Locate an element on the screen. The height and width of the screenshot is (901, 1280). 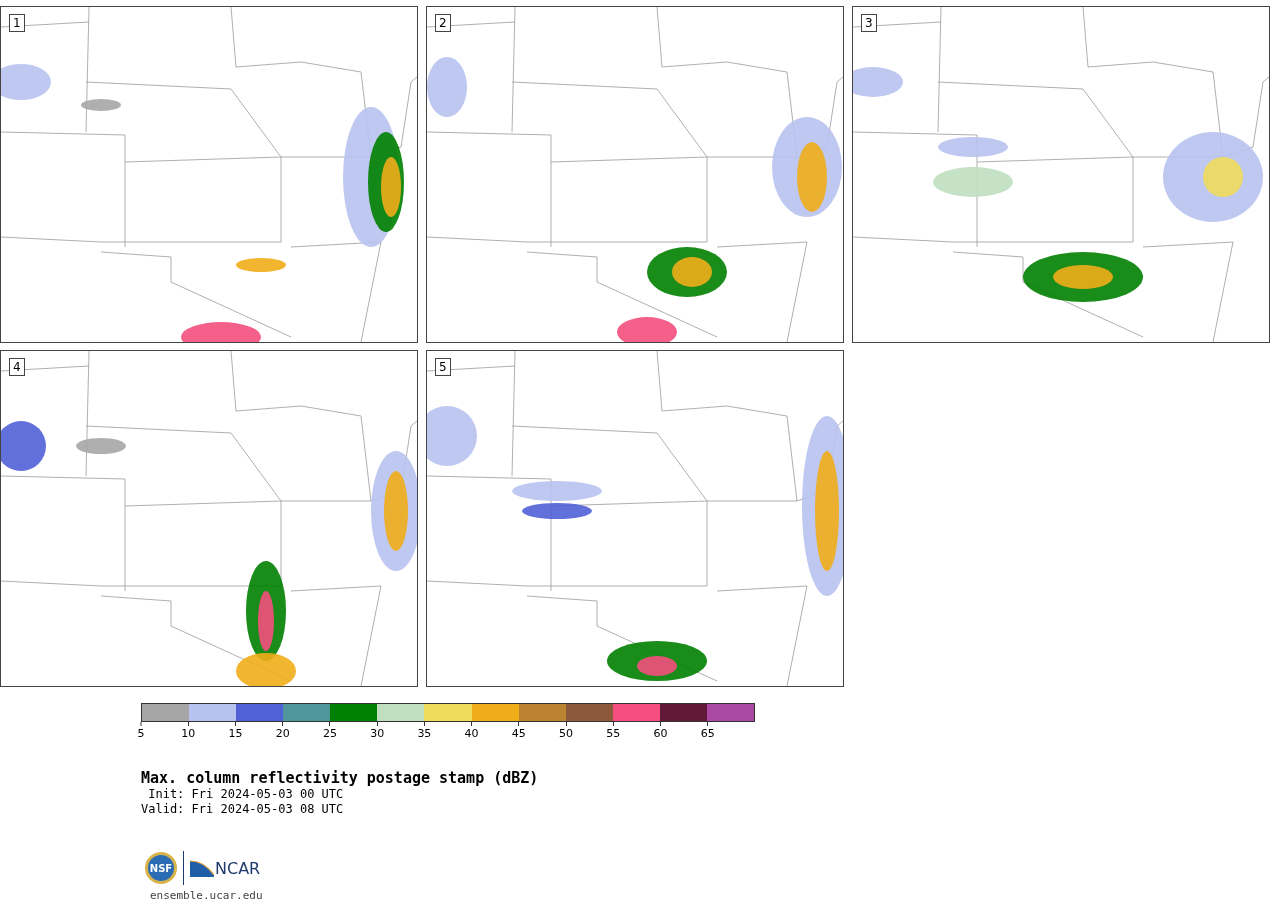
scale-tick-label: 15 is located at coordinates (235, 731).